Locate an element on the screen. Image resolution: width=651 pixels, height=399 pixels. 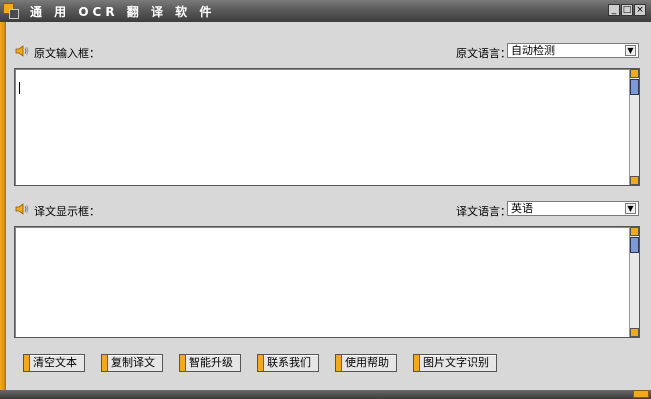
source-input-label: 原文输入框： is located at coordinates (67, 53).